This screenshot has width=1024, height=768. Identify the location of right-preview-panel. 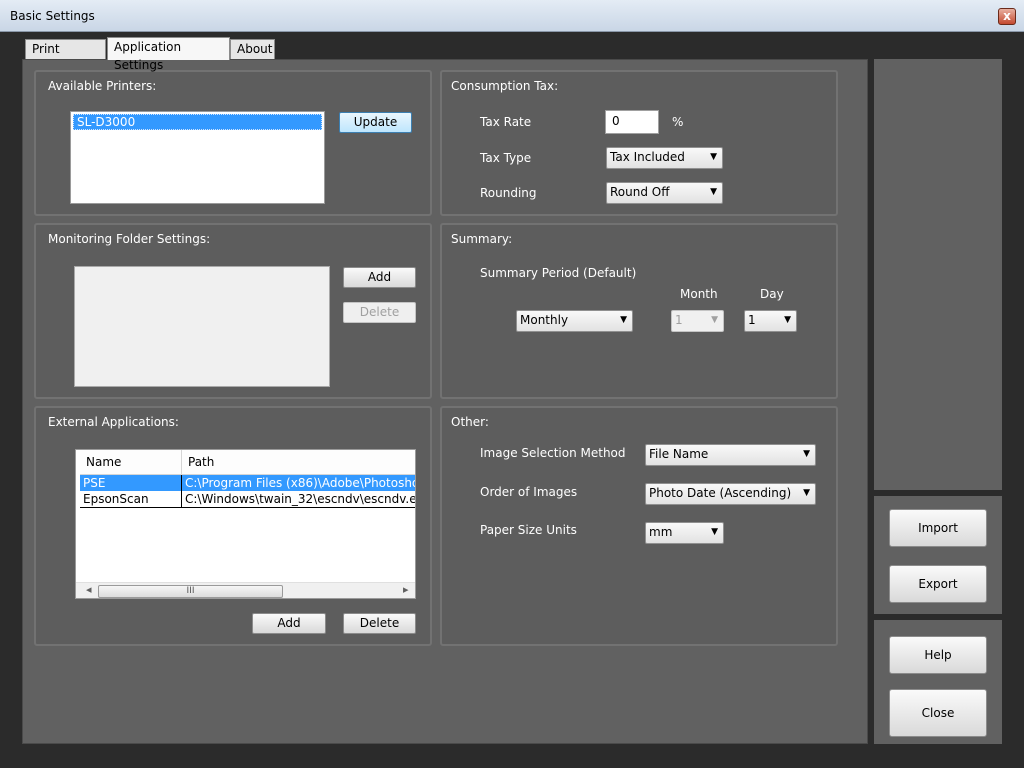
(938, 274).